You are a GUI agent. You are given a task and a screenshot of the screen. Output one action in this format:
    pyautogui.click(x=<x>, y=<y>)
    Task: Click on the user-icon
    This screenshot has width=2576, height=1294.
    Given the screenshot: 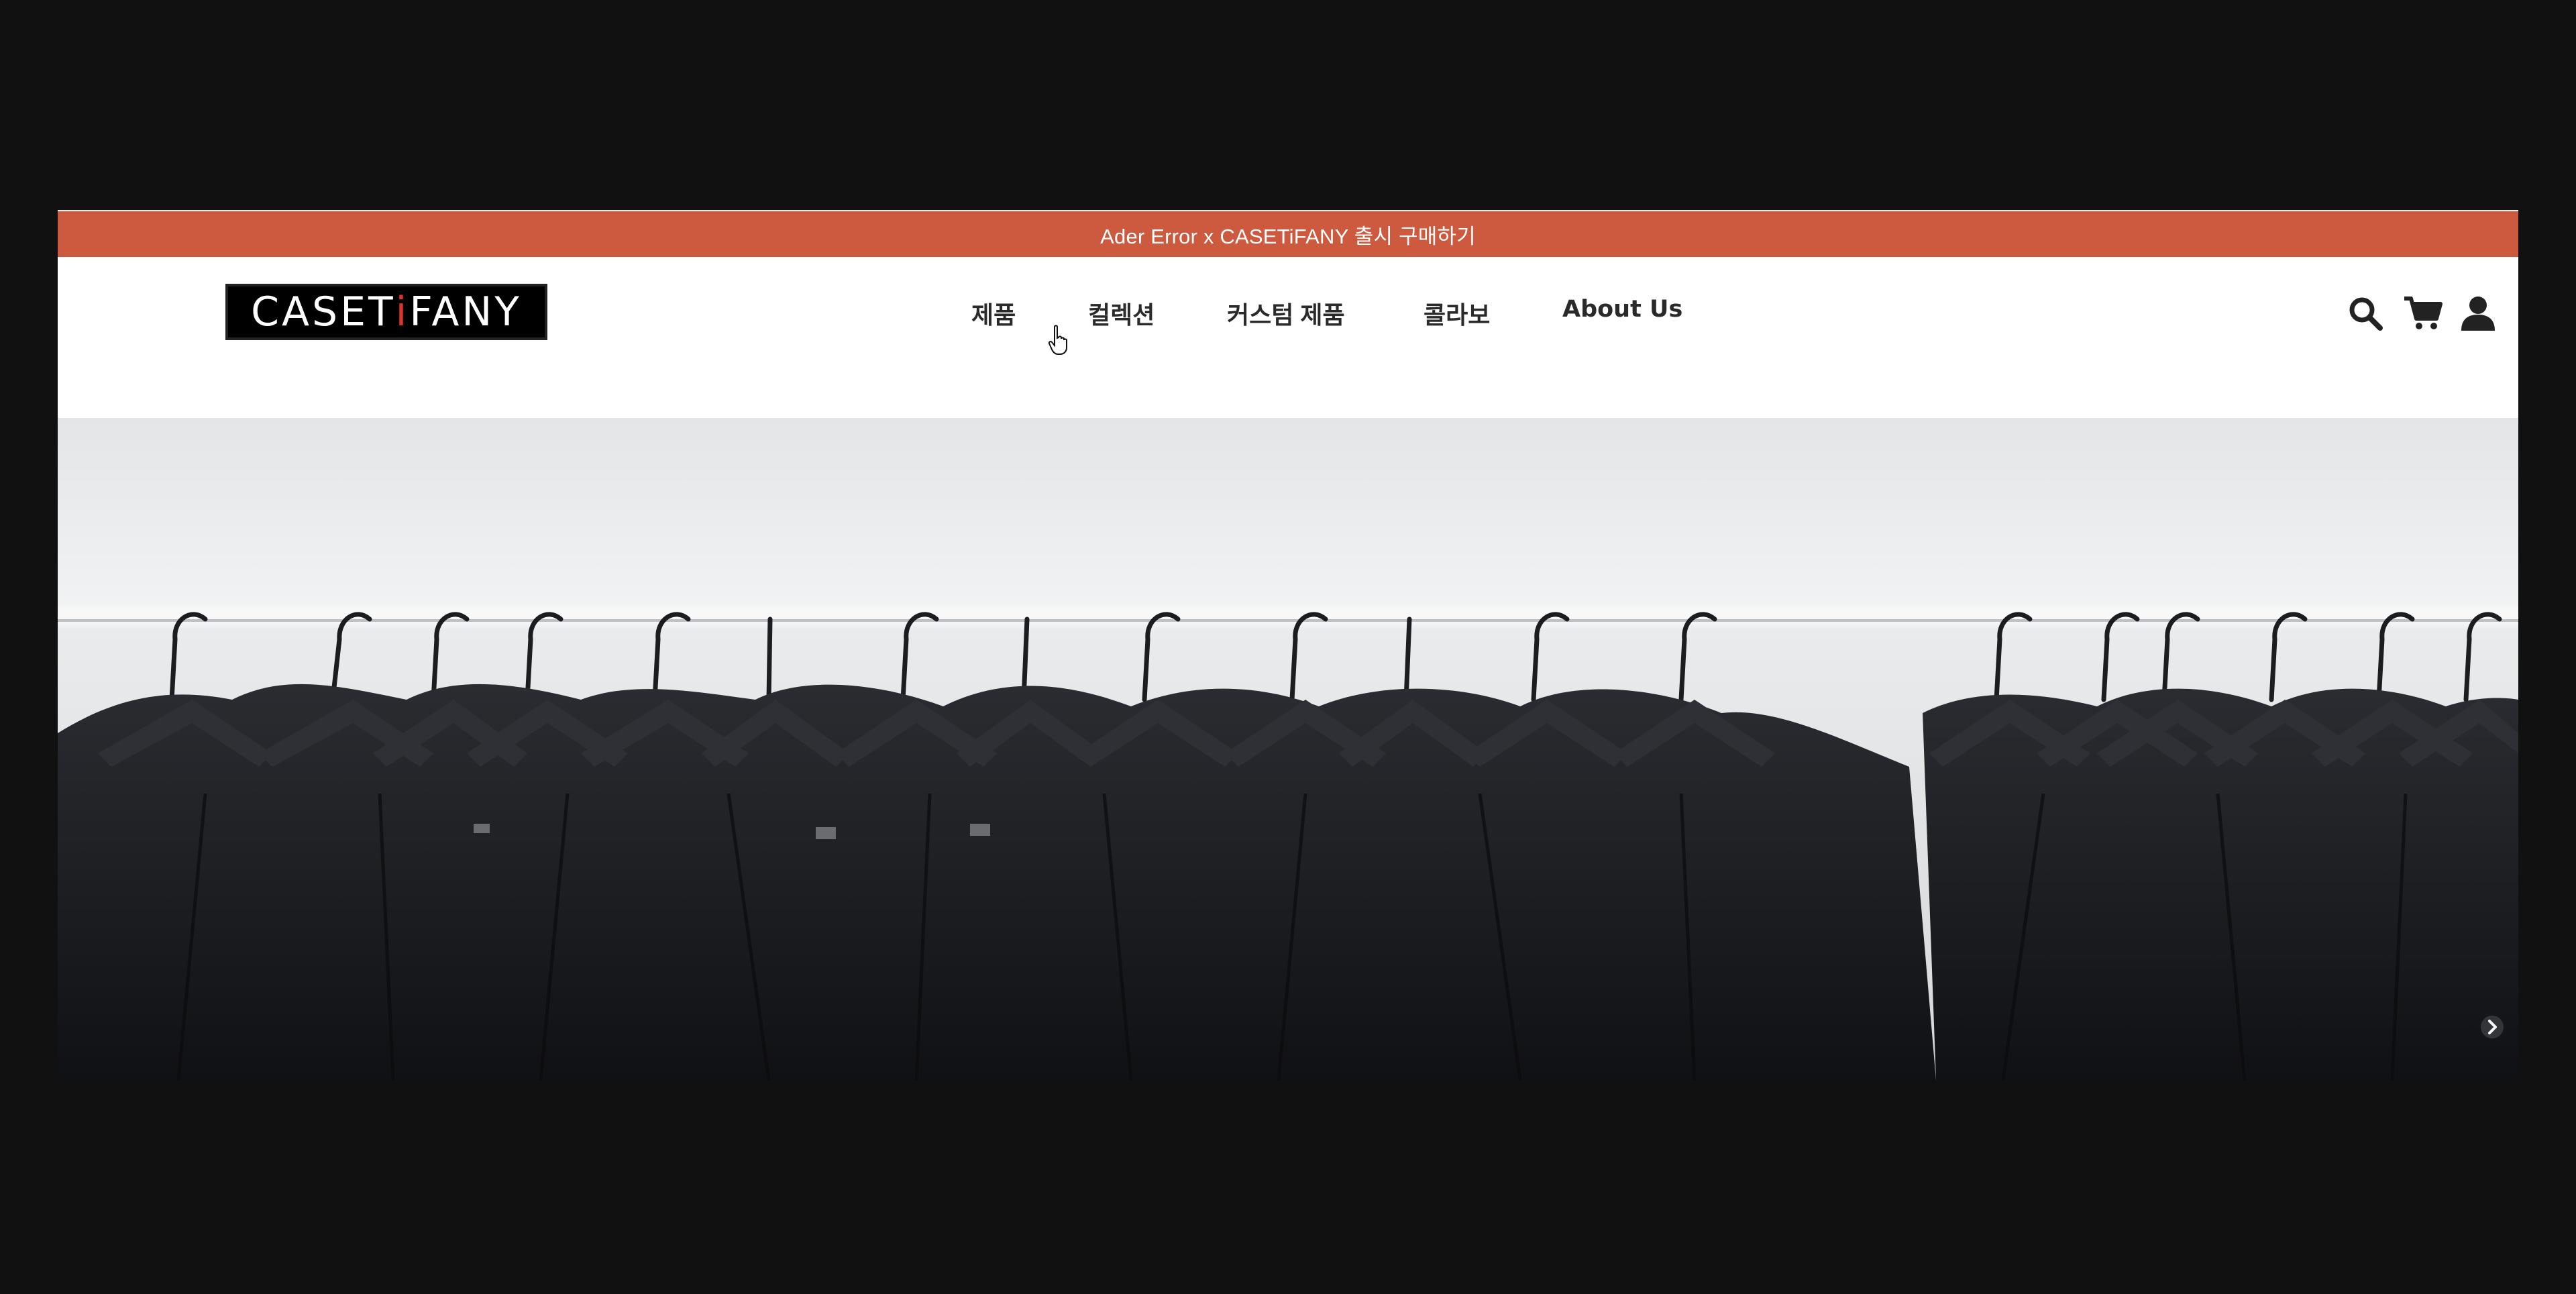 What is the action you would take?
    pyautogui.click(x=2478, y=313)
    